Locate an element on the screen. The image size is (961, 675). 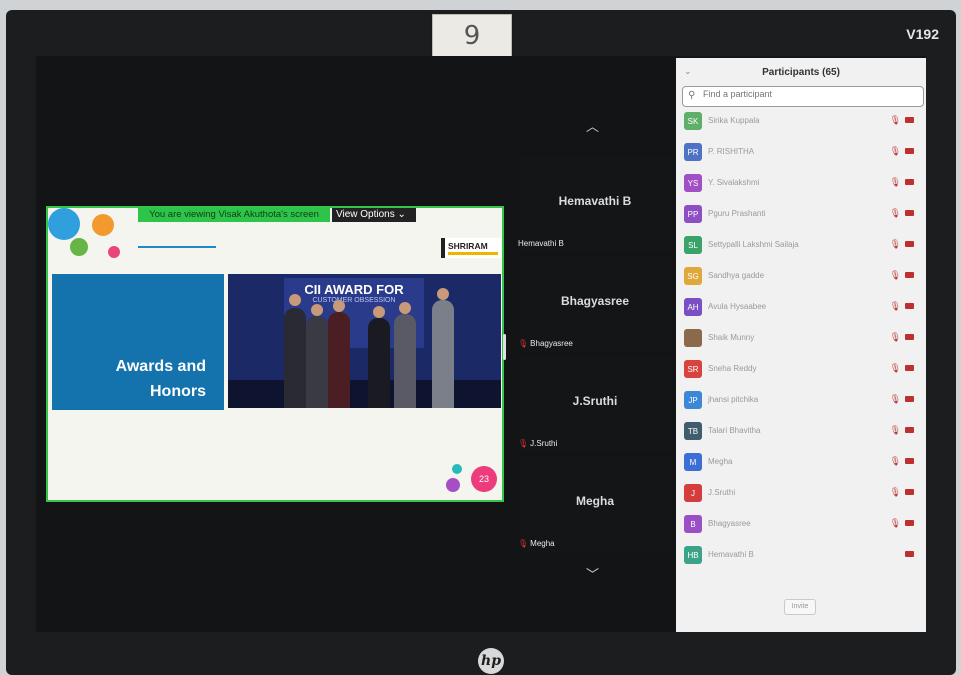
search-icon: ⚲ is located at coordinates (692, 95).